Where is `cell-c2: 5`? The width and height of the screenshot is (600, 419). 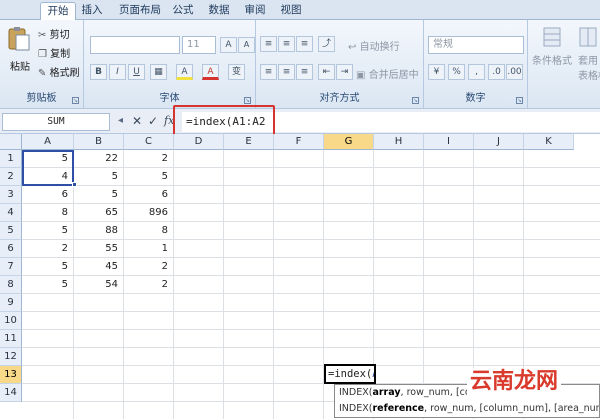
cell-c2: 5 is located at coordinates (149, 177).